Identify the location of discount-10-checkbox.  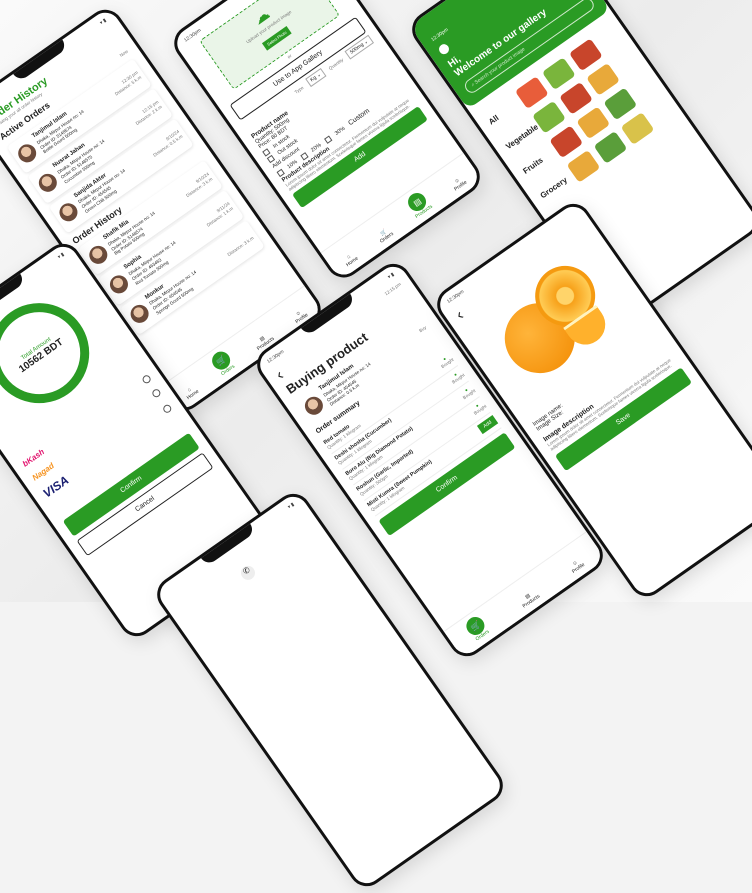
(280, 172).